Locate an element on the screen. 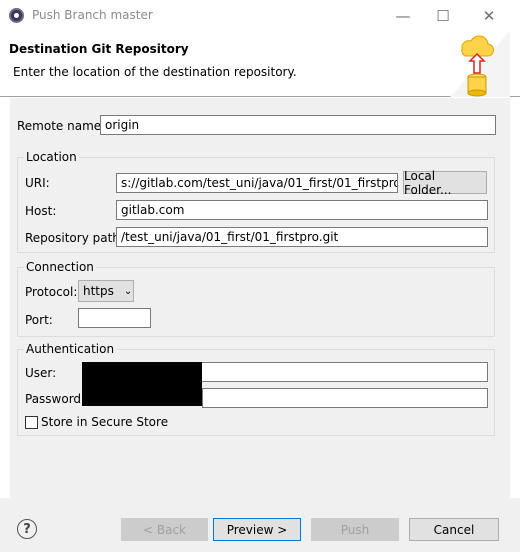 Image resolution: width=520 pixels, height=552 pixels. push-to-cloud-icon is located at coordinates (480, 64).